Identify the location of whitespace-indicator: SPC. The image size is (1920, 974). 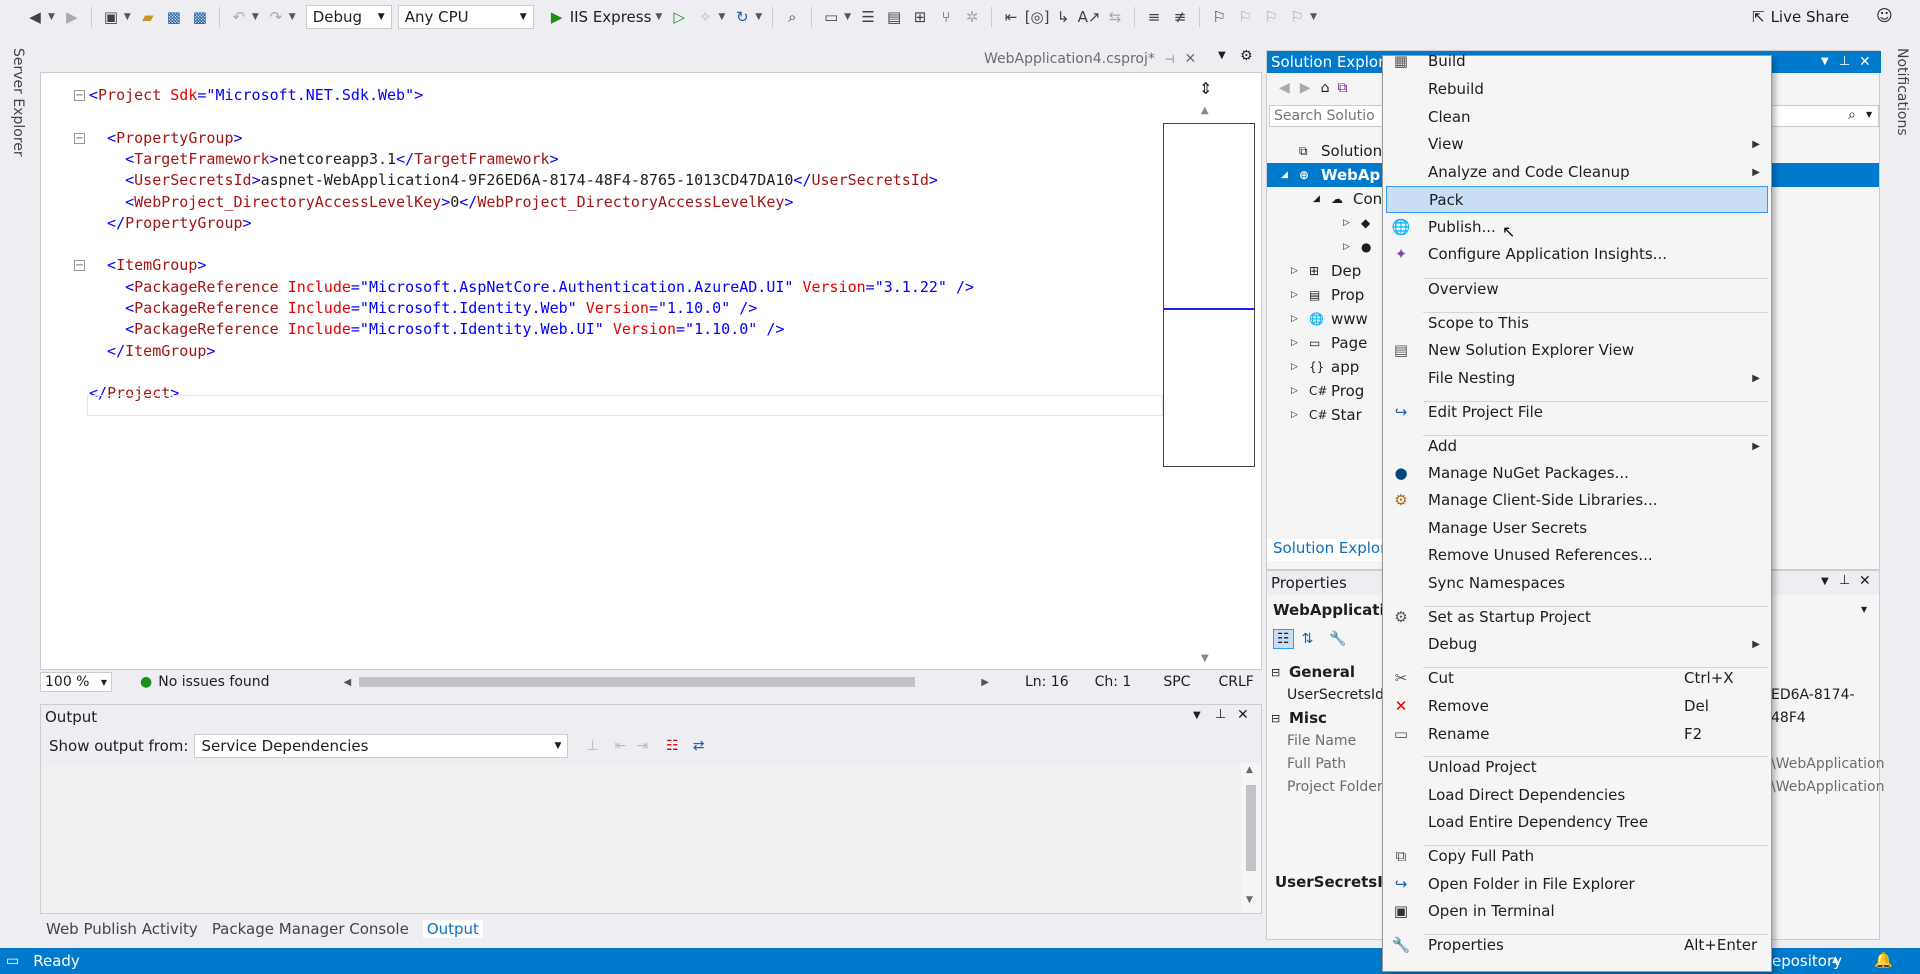
(1176, 682).